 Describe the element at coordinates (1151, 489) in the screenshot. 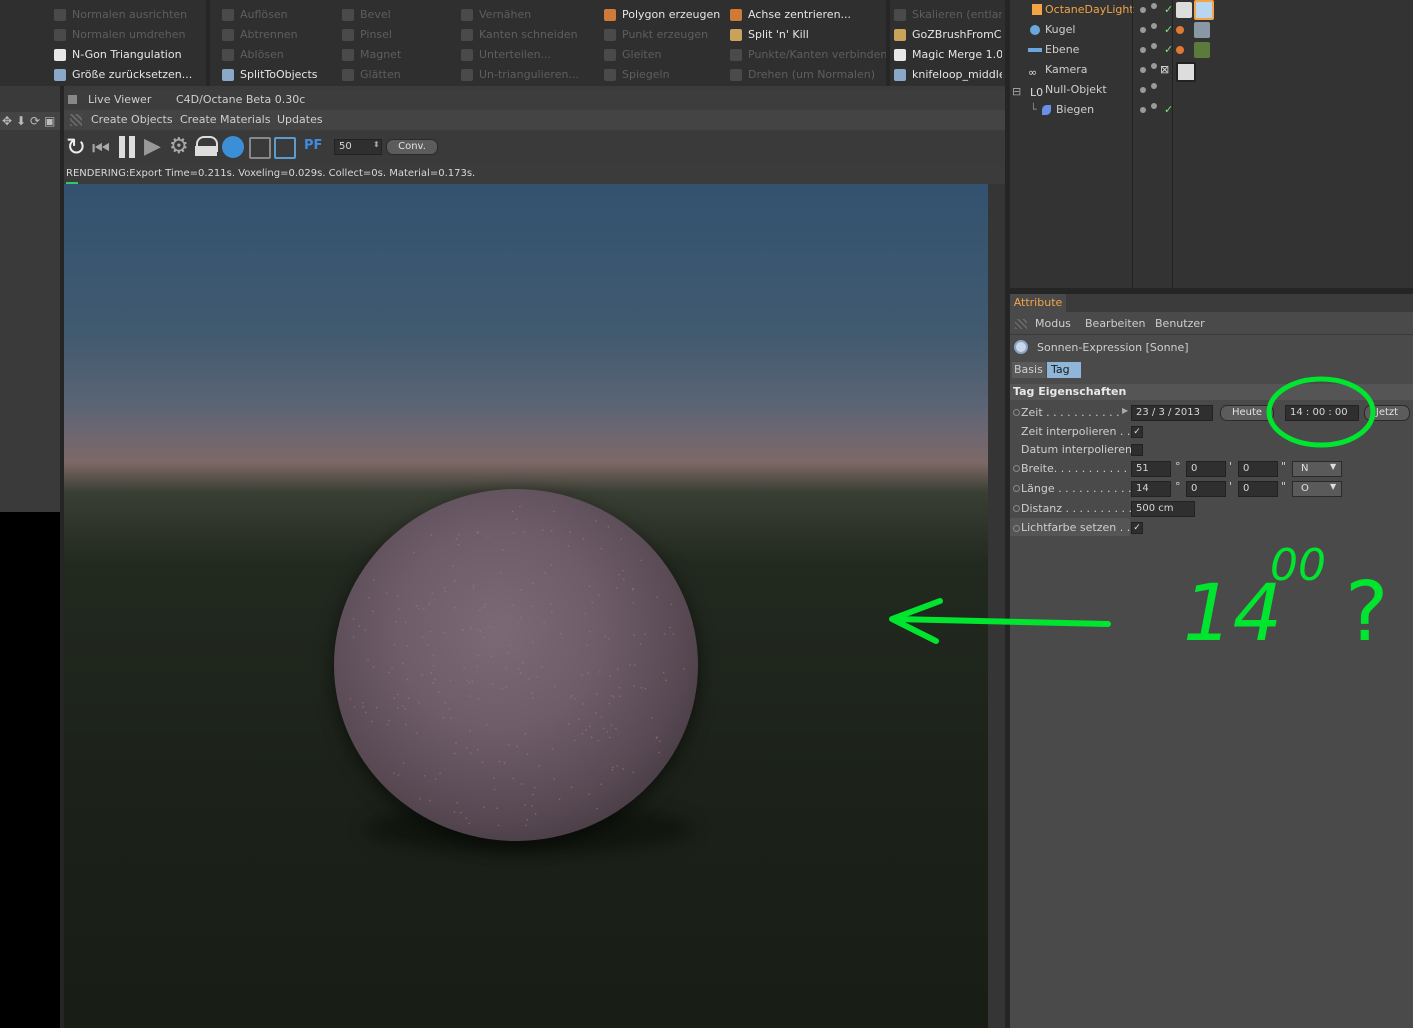

I see `laenge-degrees-input: 14` at that location.